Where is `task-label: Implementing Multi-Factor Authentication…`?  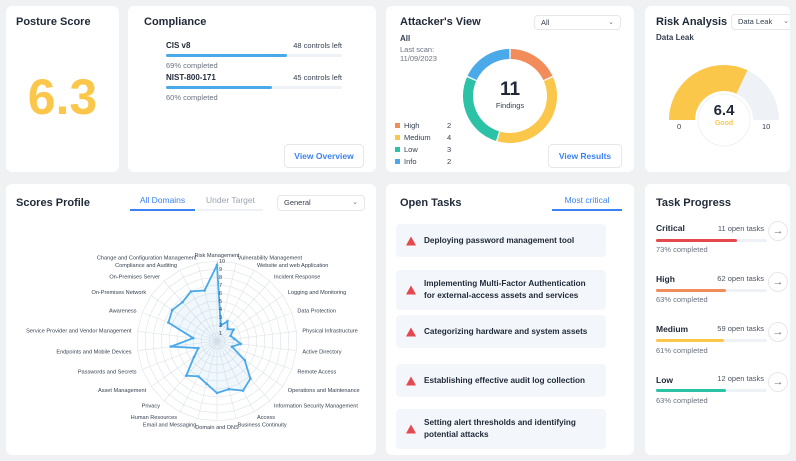 task-label: Implementing Multi-Factor Authentication… is located at coordinates (505, 289).